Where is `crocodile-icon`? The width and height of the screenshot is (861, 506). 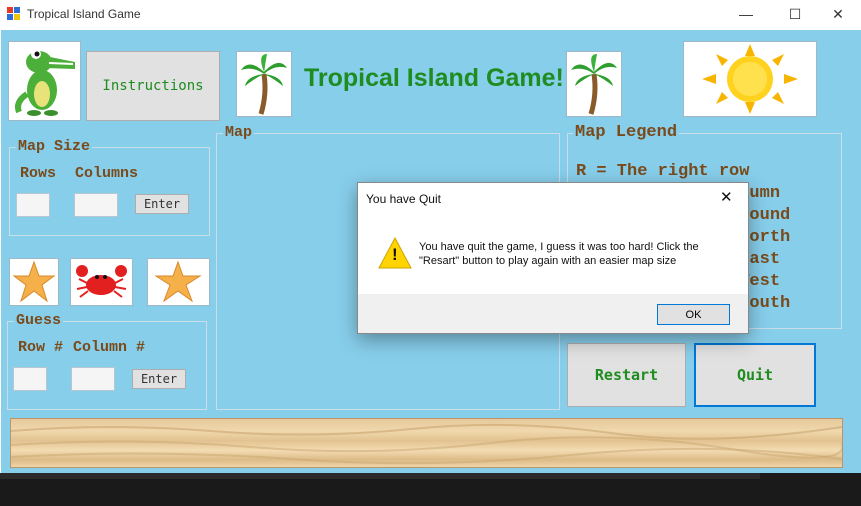 crocodile-icon is located at coordinates (45, 82).